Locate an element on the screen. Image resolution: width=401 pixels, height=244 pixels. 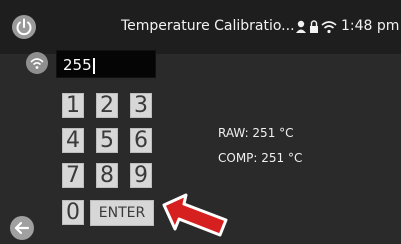
key-1: 1 is located at coordinates (73, 105).